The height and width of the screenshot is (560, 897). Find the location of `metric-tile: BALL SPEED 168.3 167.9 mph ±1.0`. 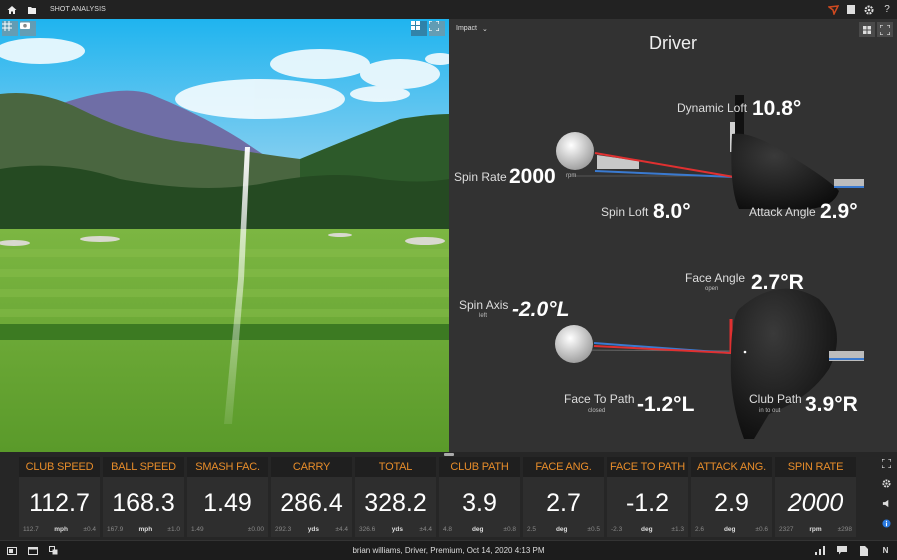

metric-tile: BALL SPEED 168.3 167.9 mph ±1.0 is located at coordinates (143, 497).